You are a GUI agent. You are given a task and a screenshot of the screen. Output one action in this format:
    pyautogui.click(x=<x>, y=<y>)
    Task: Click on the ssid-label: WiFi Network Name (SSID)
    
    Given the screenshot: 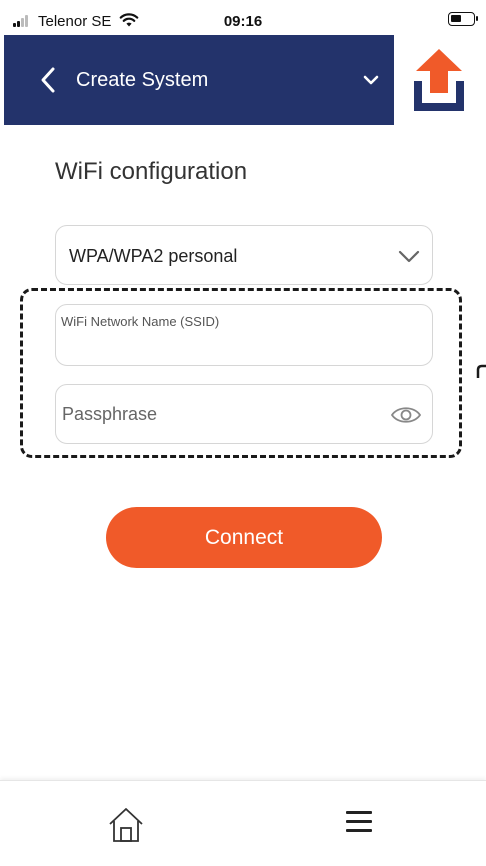 What is the action you would take?
    pyautogui.click(x=140, y=321)
    